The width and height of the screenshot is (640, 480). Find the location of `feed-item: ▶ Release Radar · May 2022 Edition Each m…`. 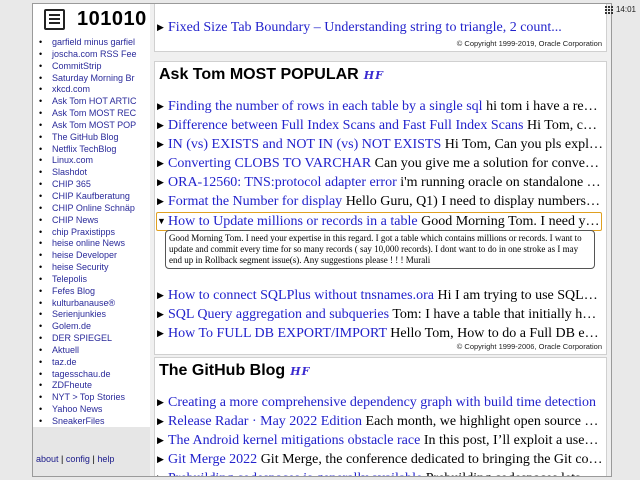

feed-item: ▶ Release Radar · May 2022 Edition Each m… is located at coordinates (380, 421).